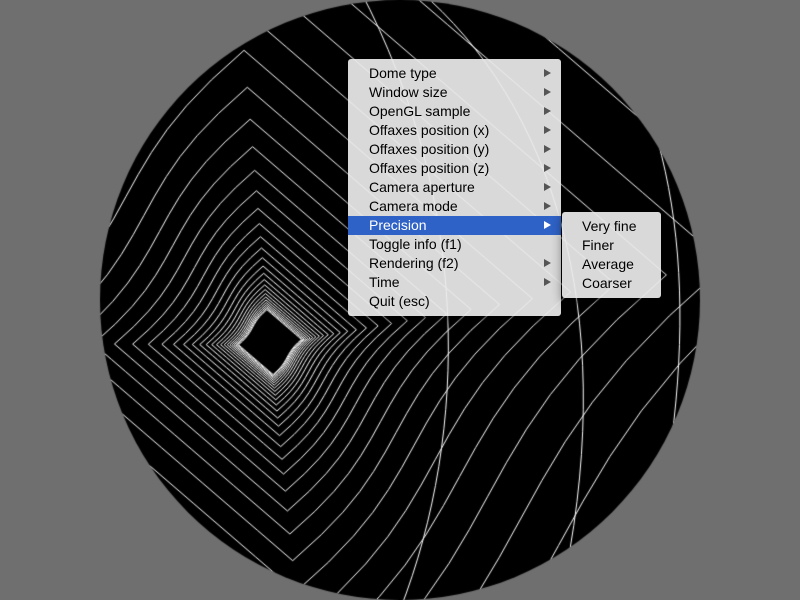 The image size is (800, 600). I want to click on menu-item-label: Rendering (f2), so click(414, 263).